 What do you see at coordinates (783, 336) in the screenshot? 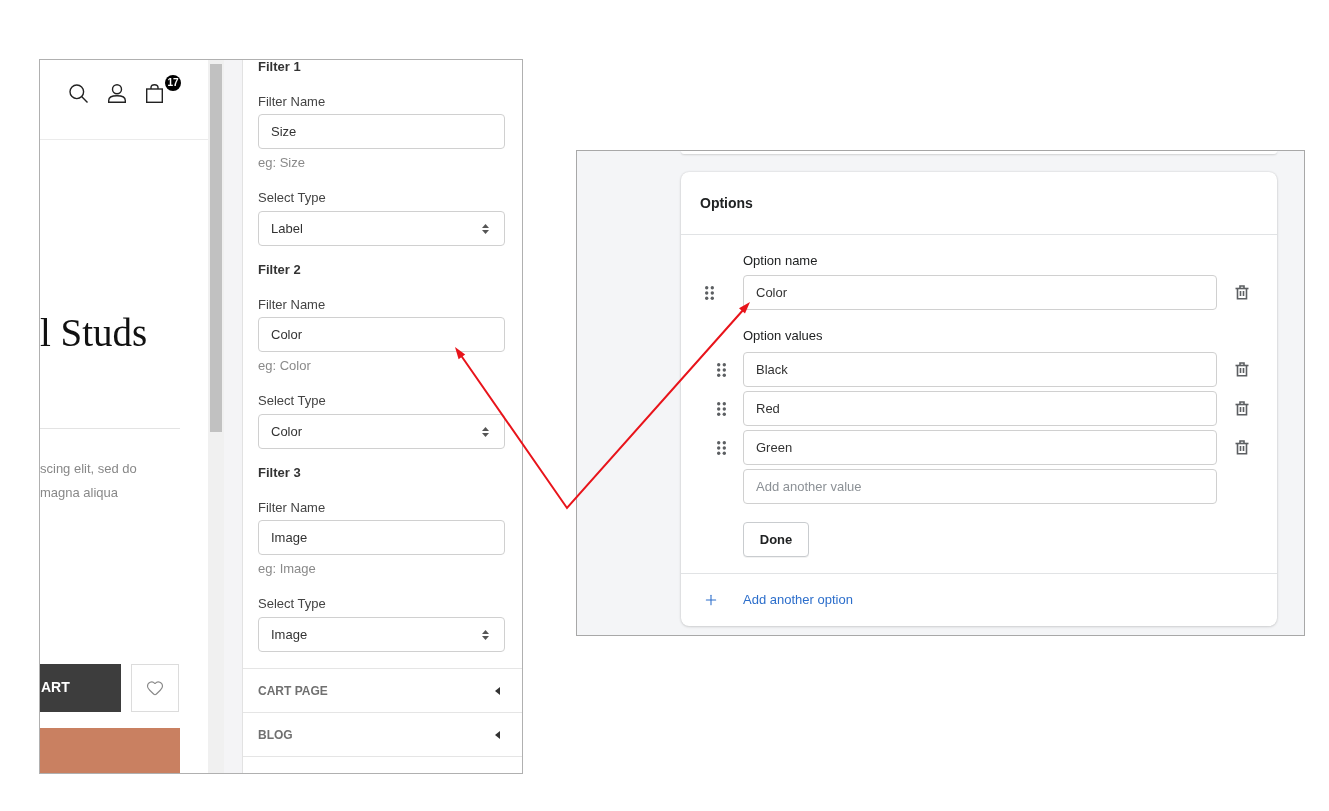
I see `field-label: Option values` at bounding box center [783, 336].